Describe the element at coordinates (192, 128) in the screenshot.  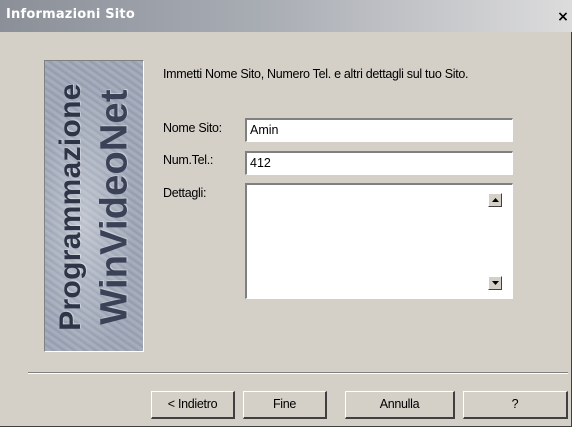
I see `site-name-label: Nome Sito:` at that location.